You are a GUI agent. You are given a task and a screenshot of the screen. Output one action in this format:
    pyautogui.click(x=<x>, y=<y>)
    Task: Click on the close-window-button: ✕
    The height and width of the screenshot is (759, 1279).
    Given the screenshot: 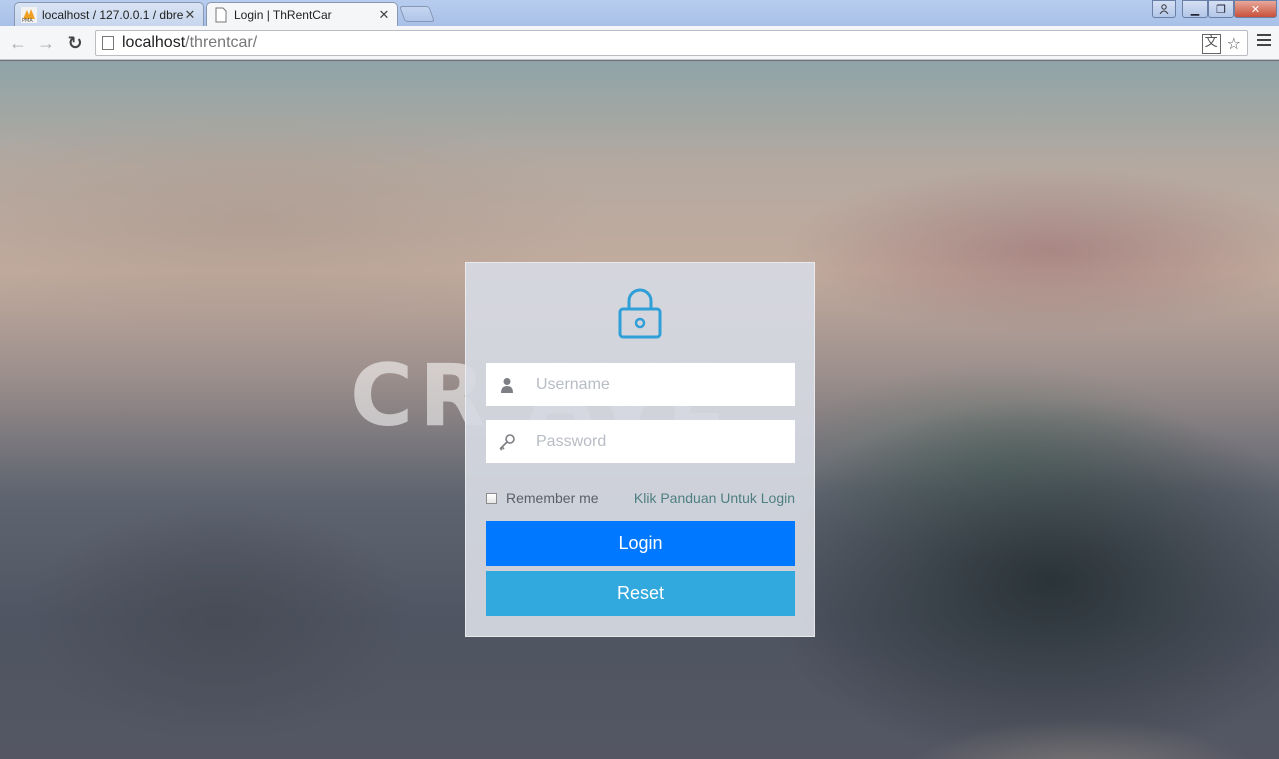 What is the action you would take?
    pyautogui.click(x=1255, y=9)
    